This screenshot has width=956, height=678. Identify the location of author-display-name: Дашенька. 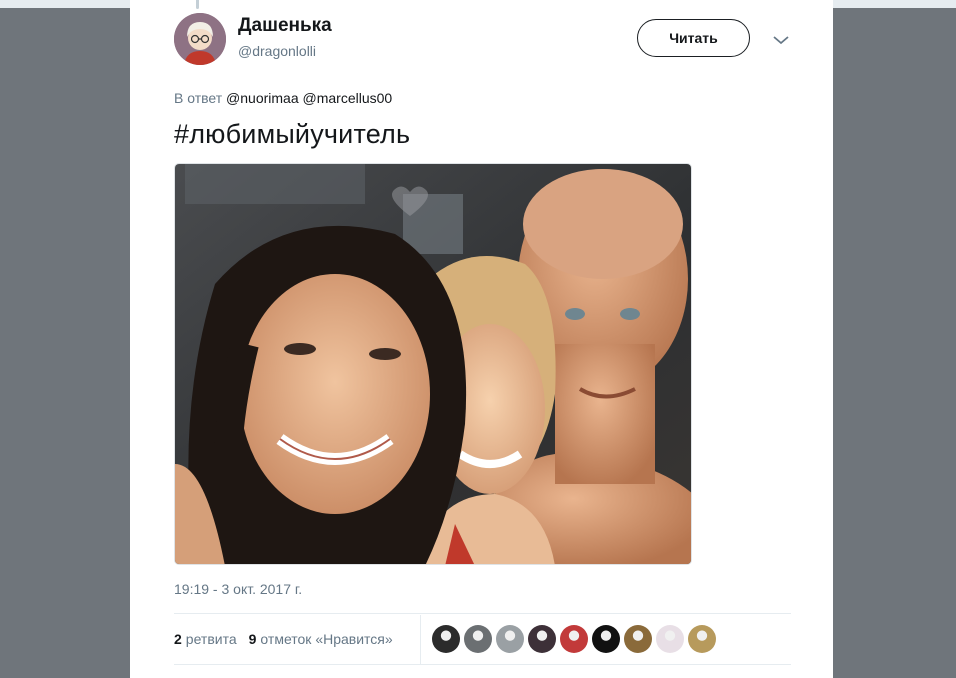
(285, 26).